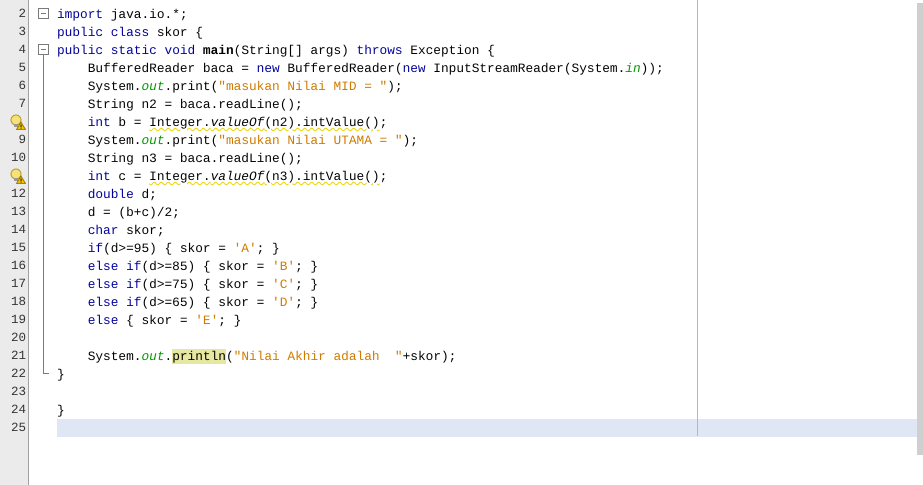 This screenshot has height=485, width=923. Describe the element at coordinates (18, 392) in the screenshot. I see `line-number: 23` at that location.